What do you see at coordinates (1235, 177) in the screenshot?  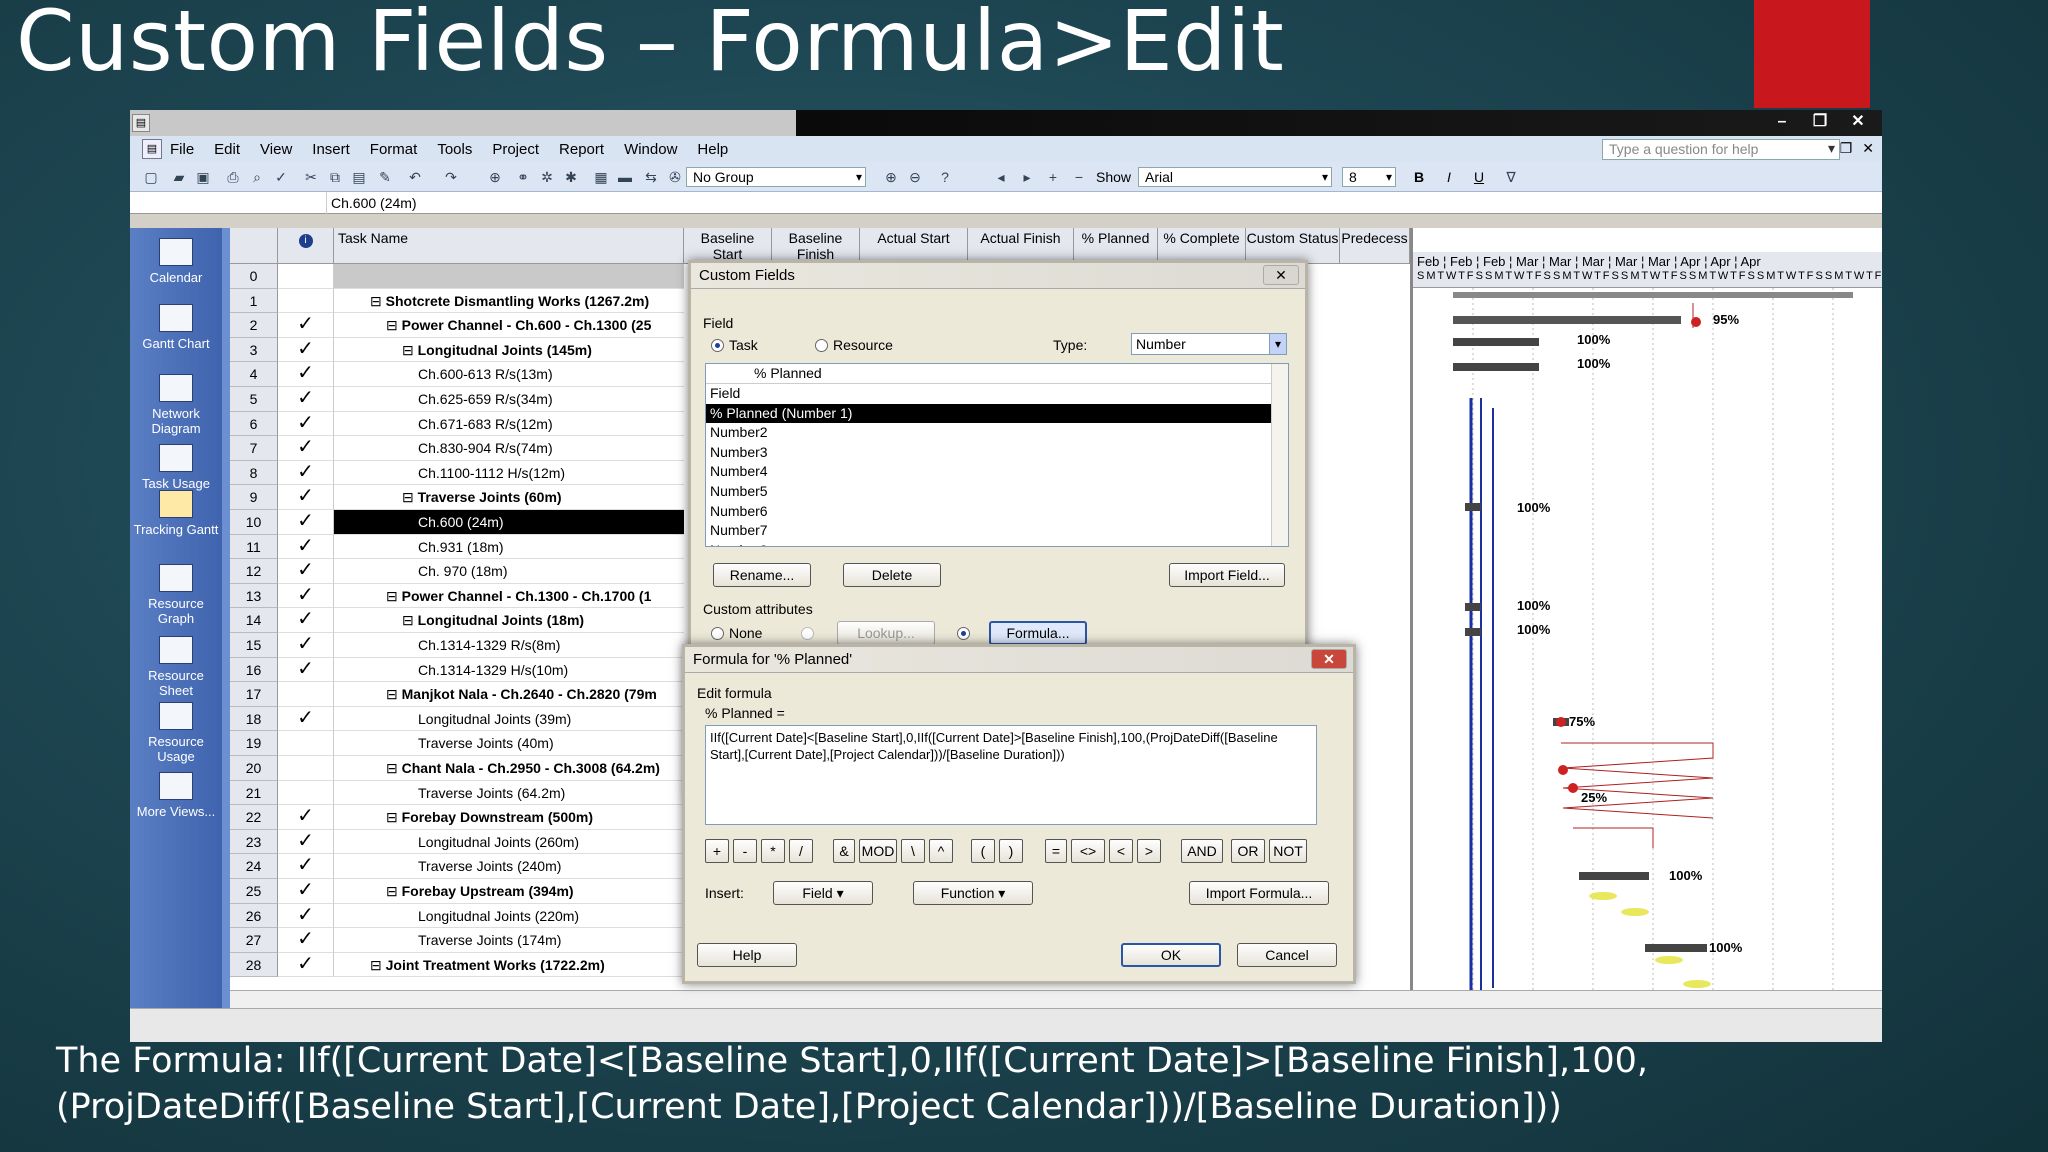 I see `font-select: Arial` at bounding box center [1235, 177].